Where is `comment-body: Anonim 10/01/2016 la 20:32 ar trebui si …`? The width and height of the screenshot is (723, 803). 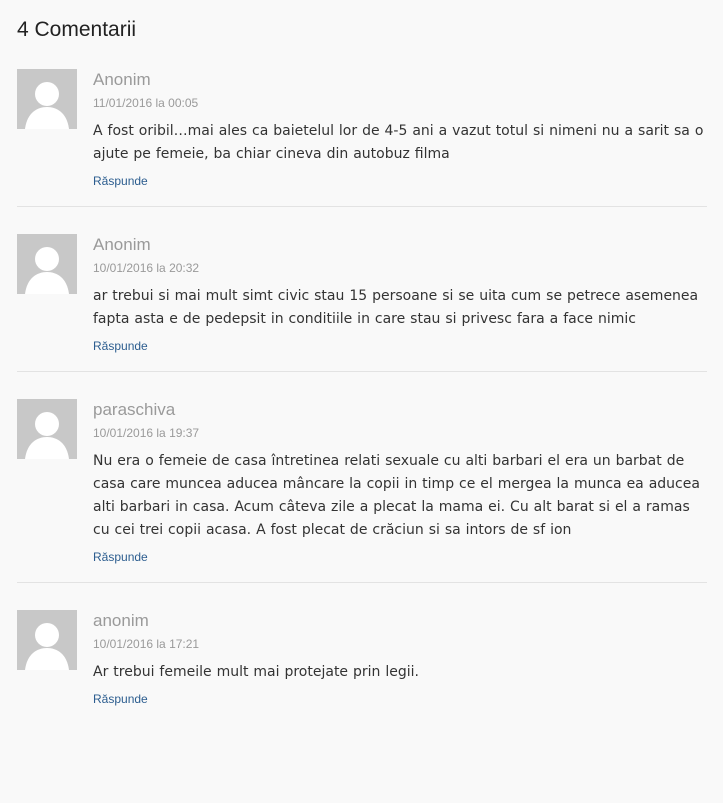 comment-body: Anonim 10/01/2016 la 20:32 ar trebui si … is located at coordinates (400, 294).